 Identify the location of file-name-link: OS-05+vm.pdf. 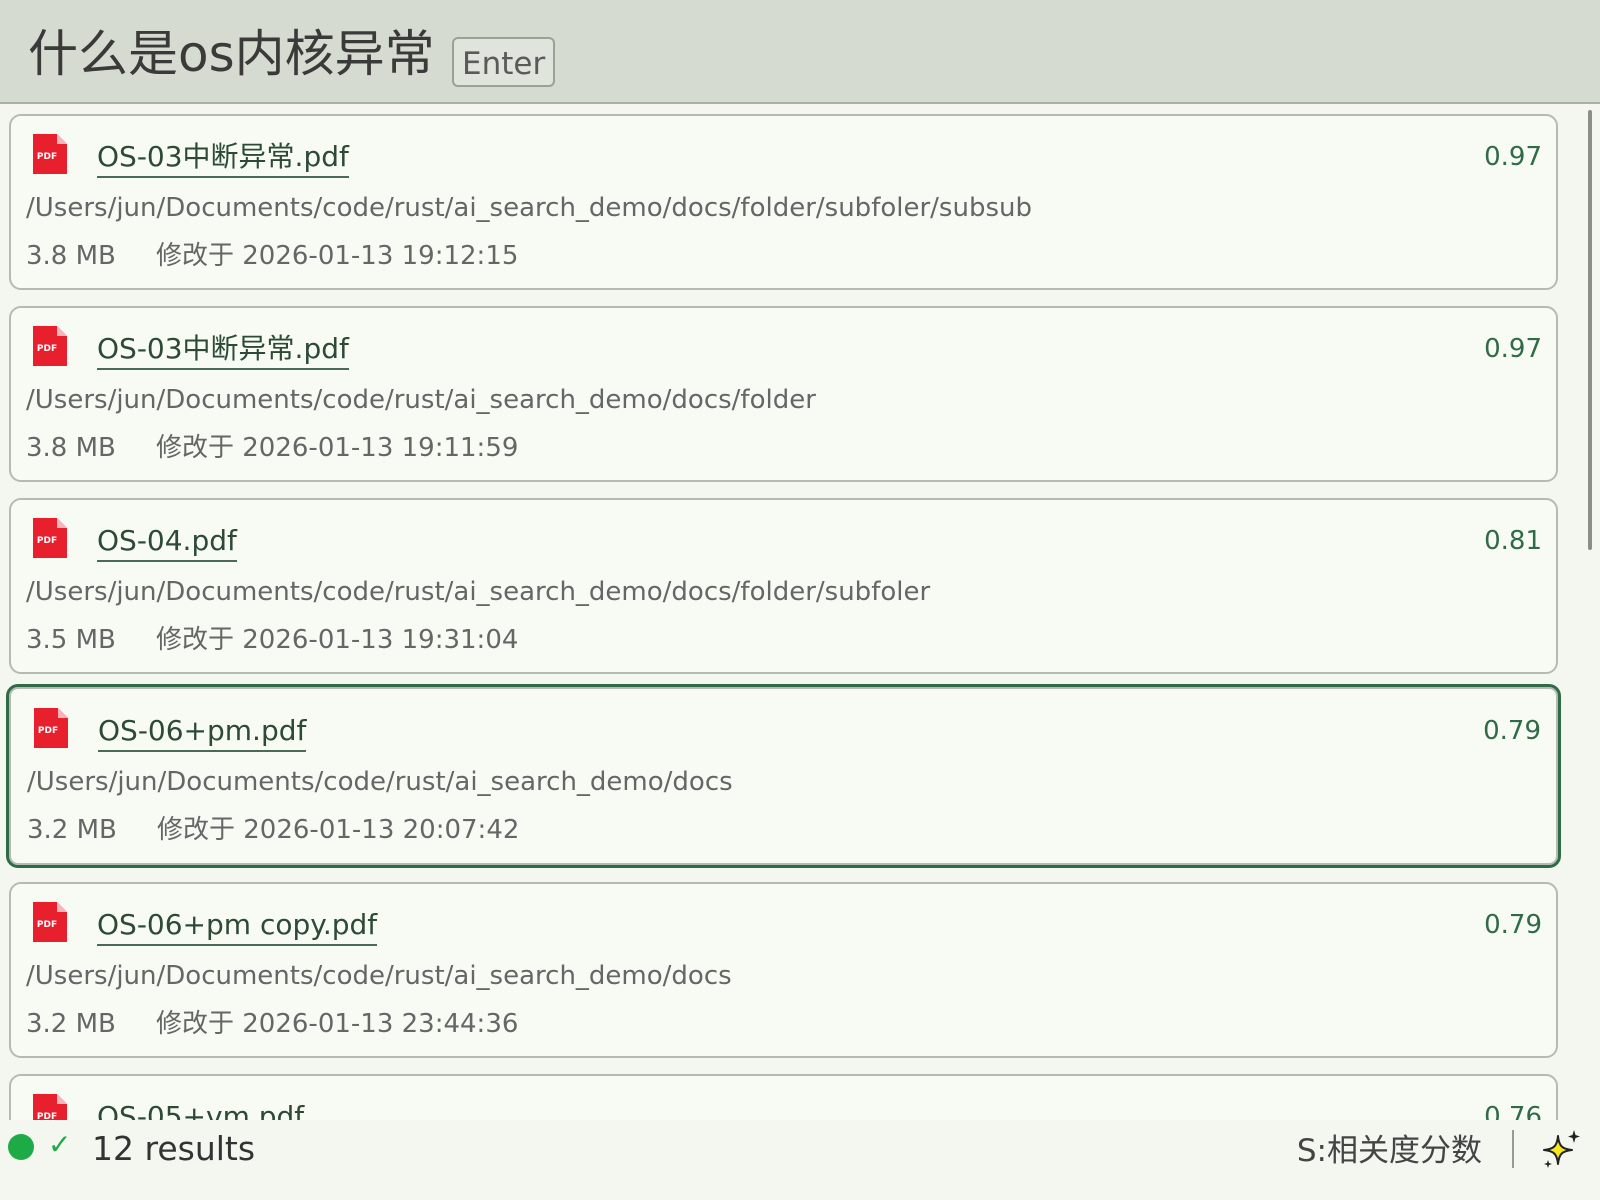
(200, 1109).